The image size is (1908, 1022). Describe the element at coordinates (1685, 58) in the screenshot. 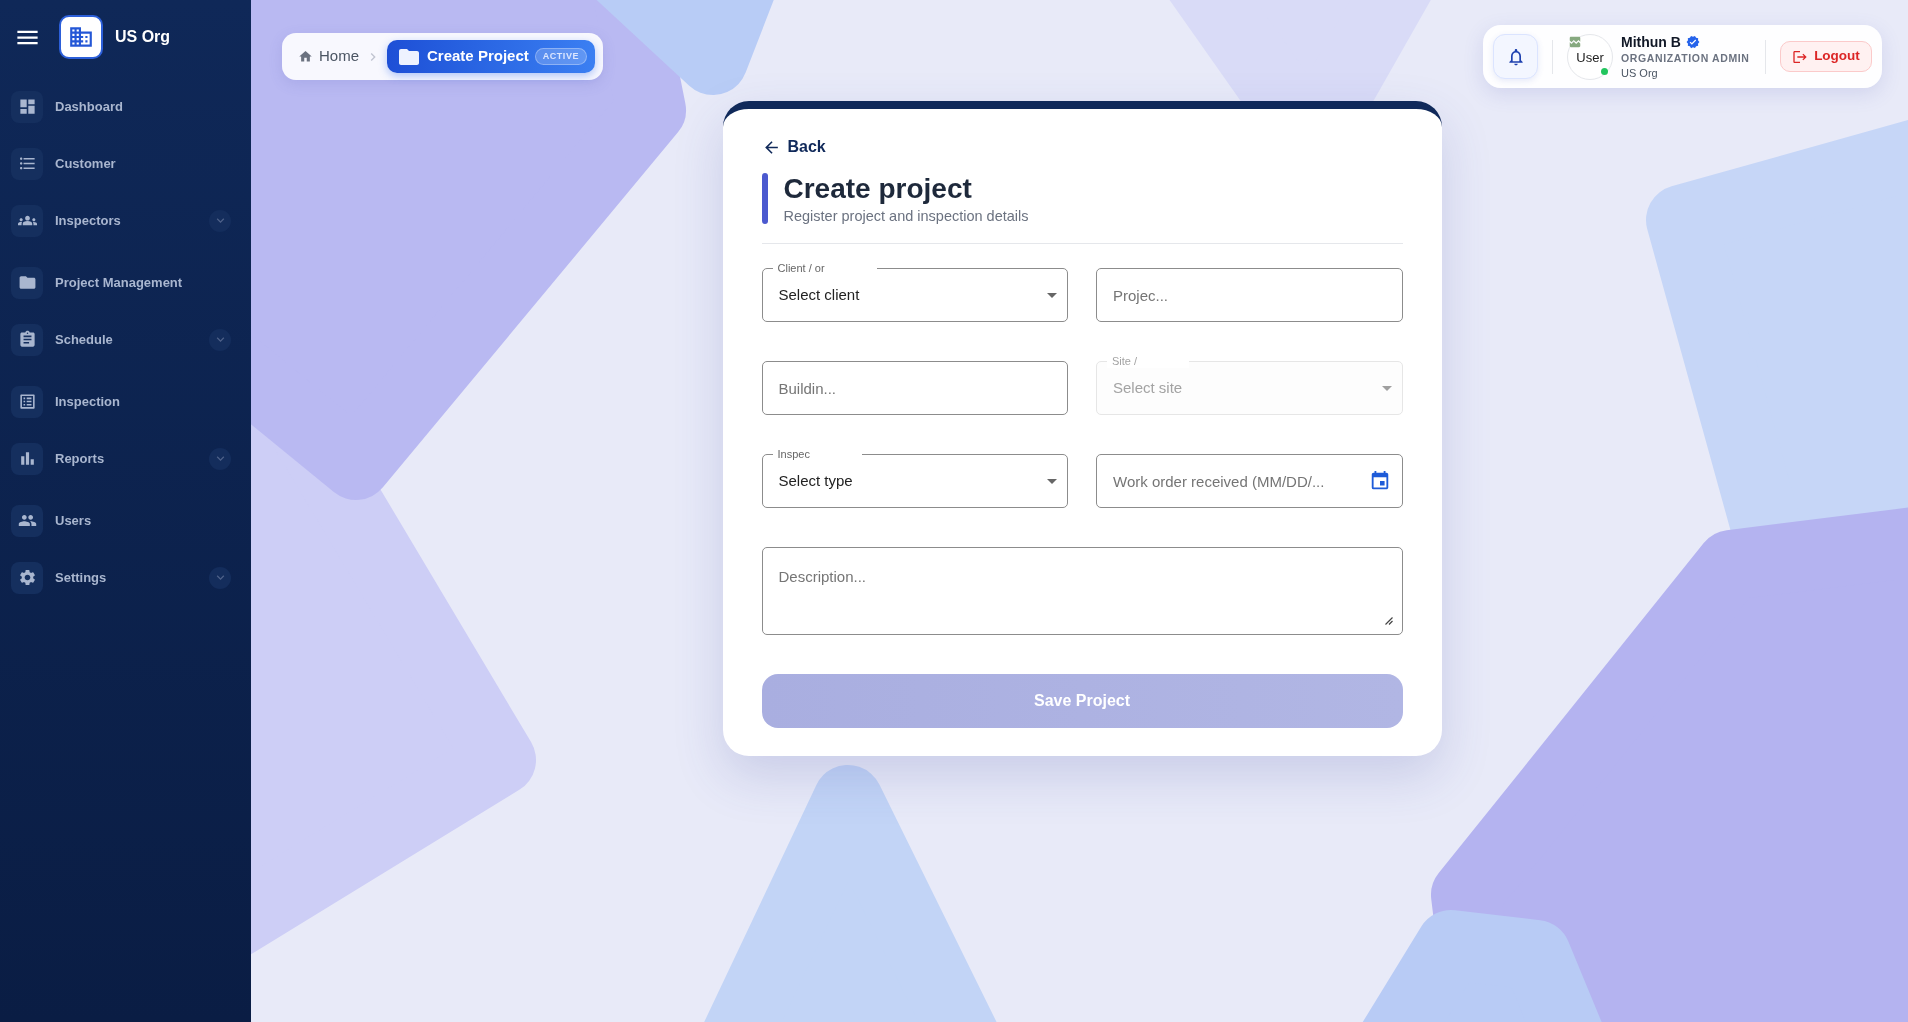

I see `user-role: ORGANIZATION ADMIN` at that location.